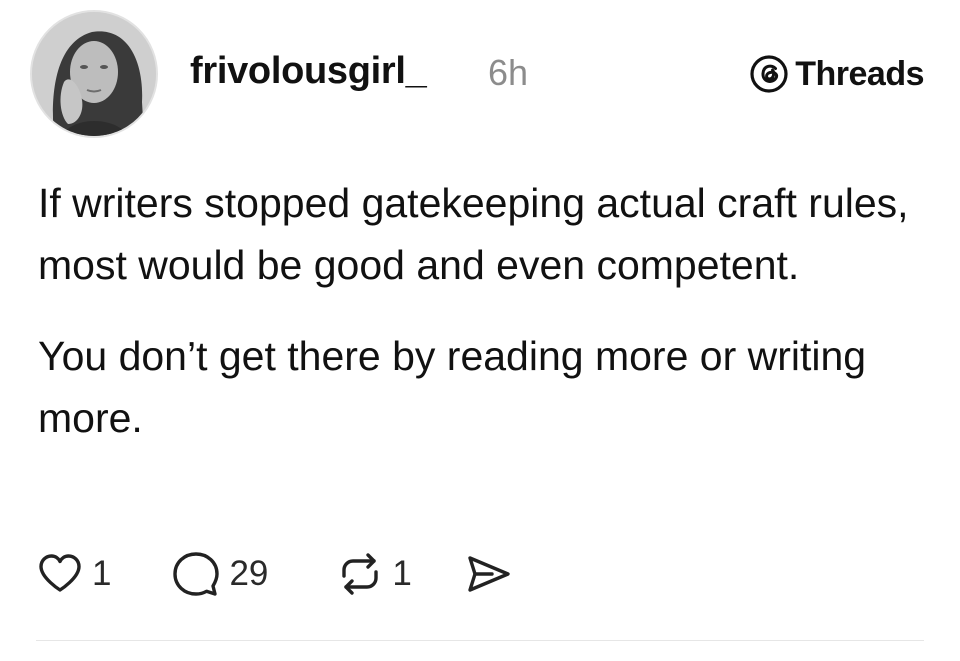  What do you see at coordinates (769, 74) in the screenshot?
I see `threads-logo-icon` at bounding box center [769, 74].